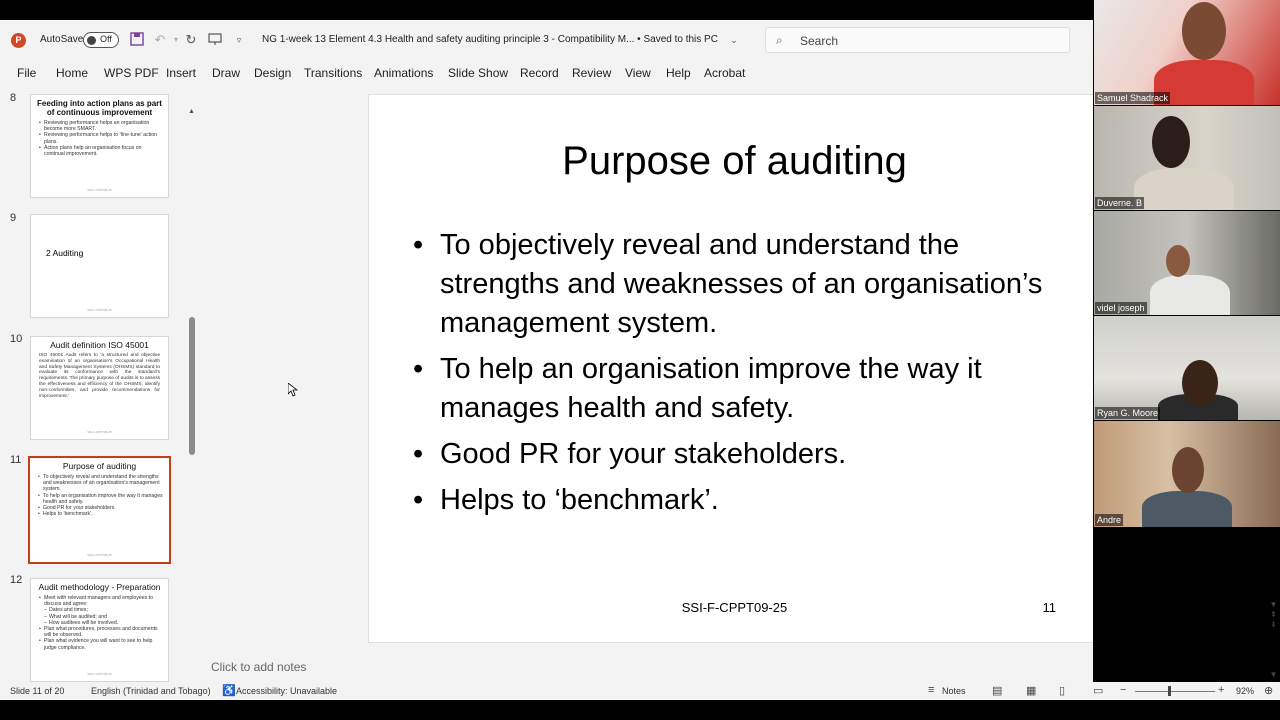 The width and height of the screenshot is (1280, 720). I want to click on tab-transitions: Transitions, so click(333, 73).